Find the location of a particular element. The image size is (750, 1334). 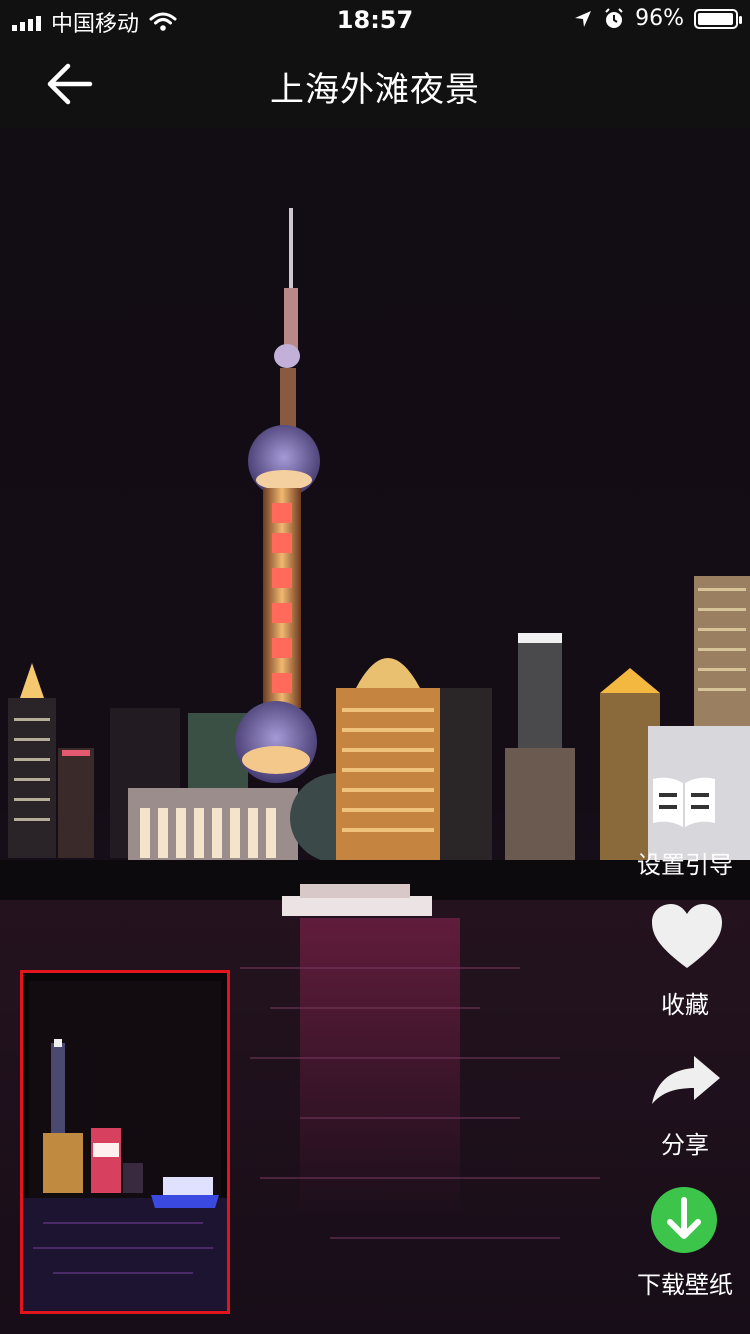

location-arrow-icon is located at coordinates (583, 18).